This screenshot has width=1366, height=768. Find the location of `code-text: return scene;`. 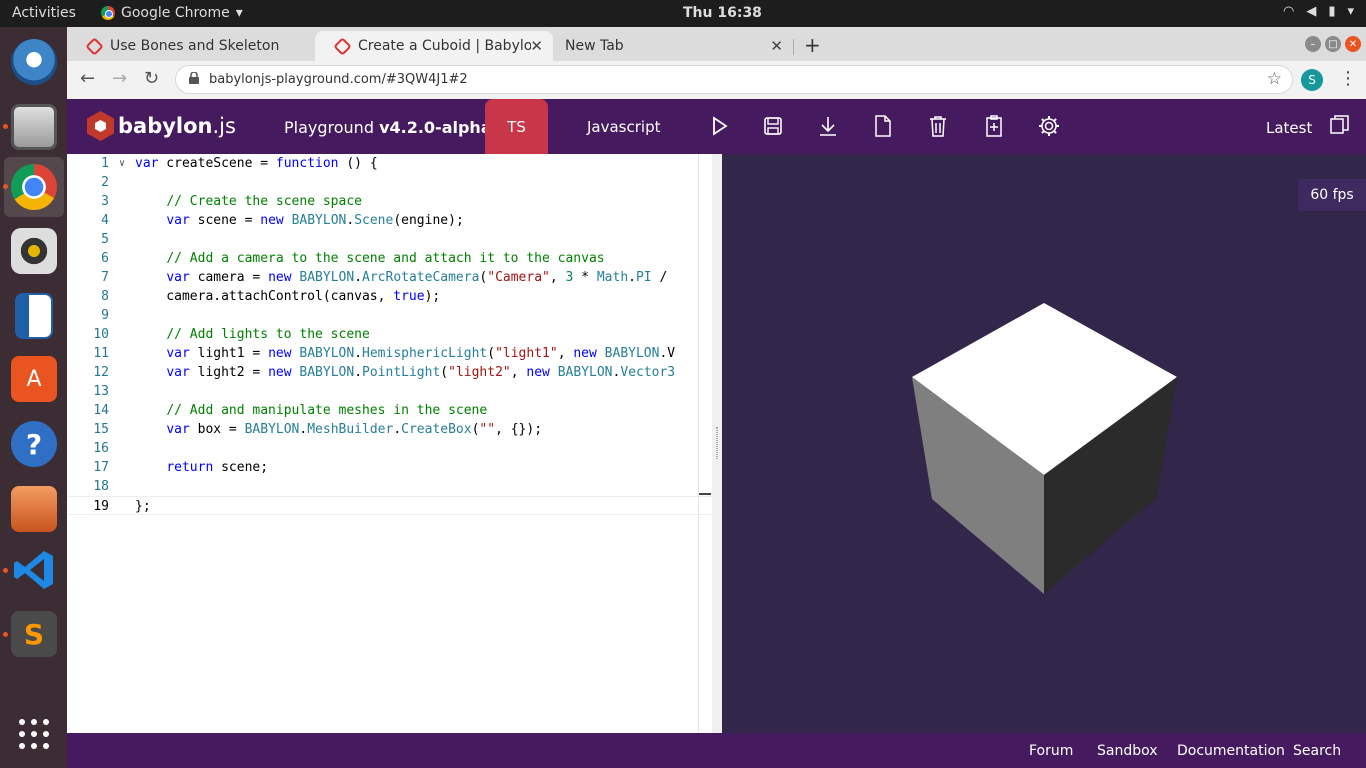

code-text: return scene; is located at coordinates (217, 467).